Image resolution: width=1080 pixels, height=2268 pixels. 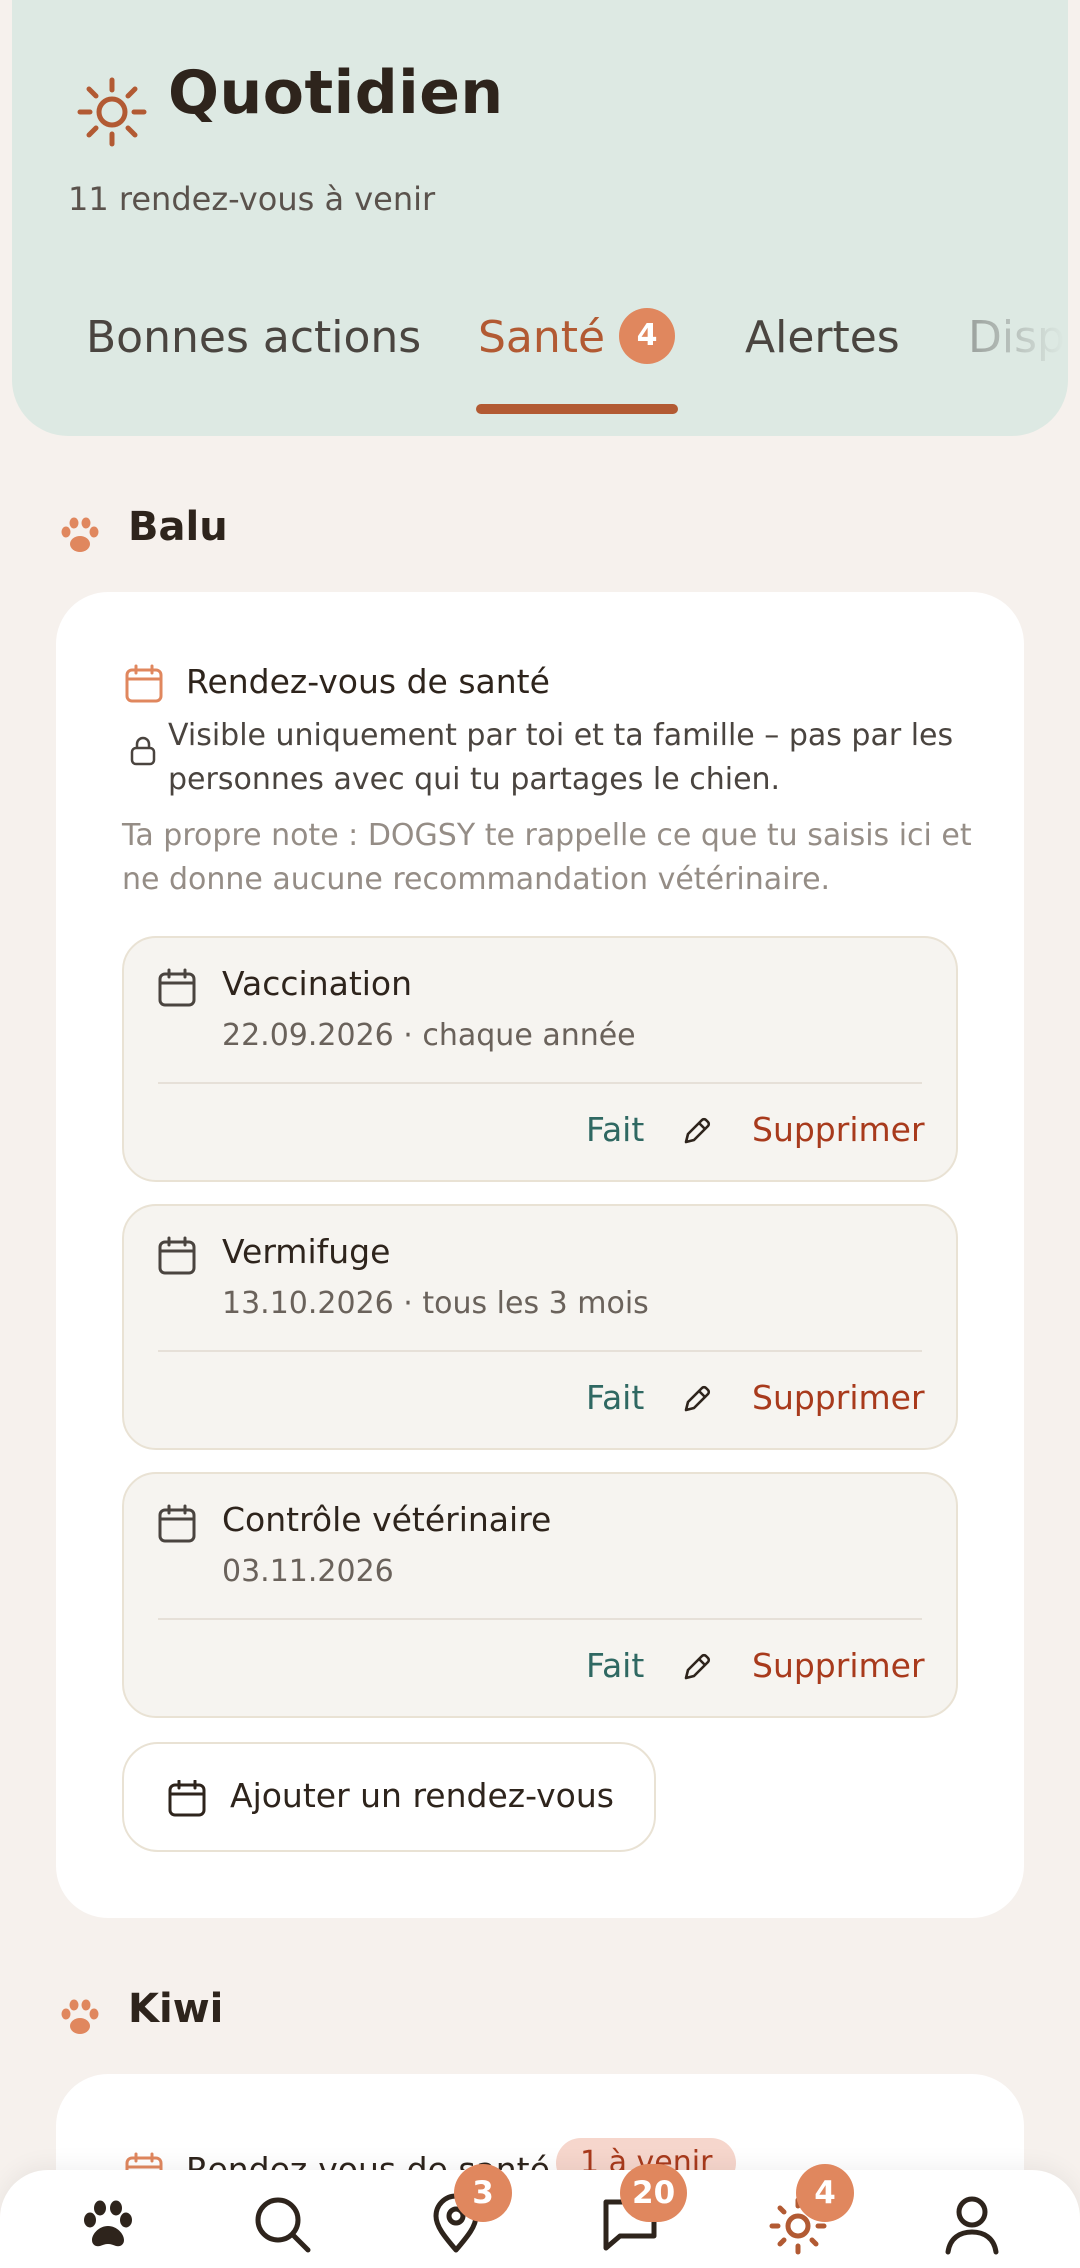 I want to click on nav-badge: 3, so click(x=483, y=2193).